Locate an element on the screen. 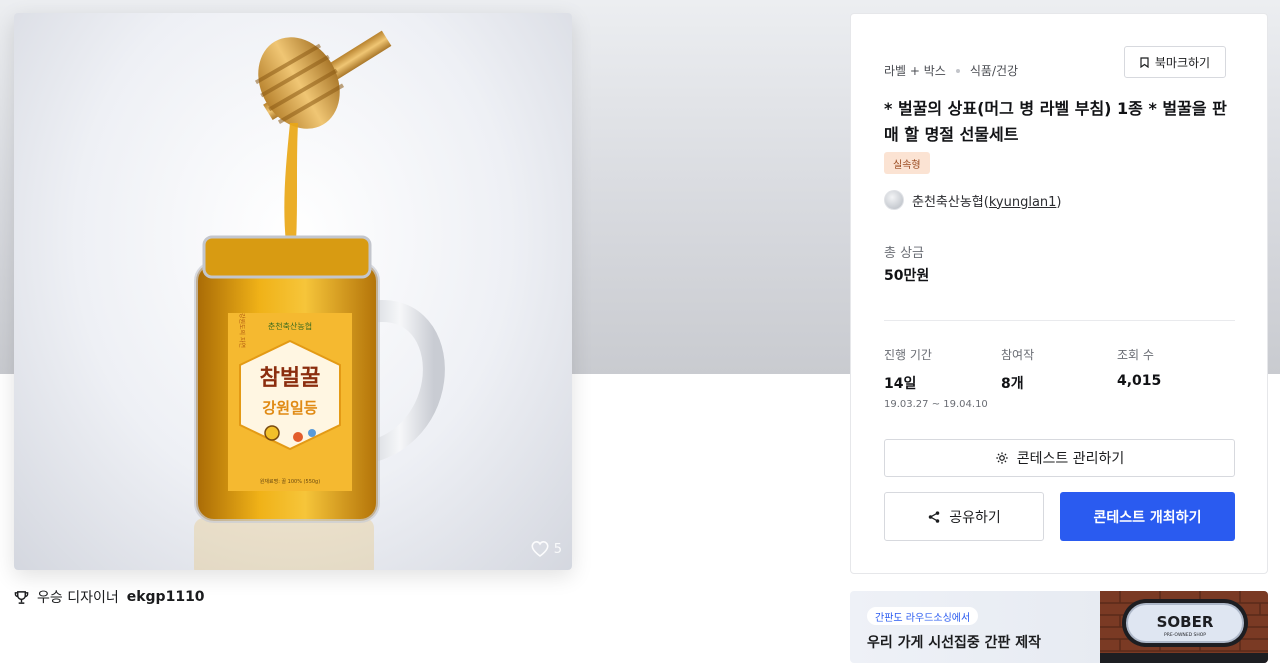  period-value: 14일 is located at coordinates (900, 384).